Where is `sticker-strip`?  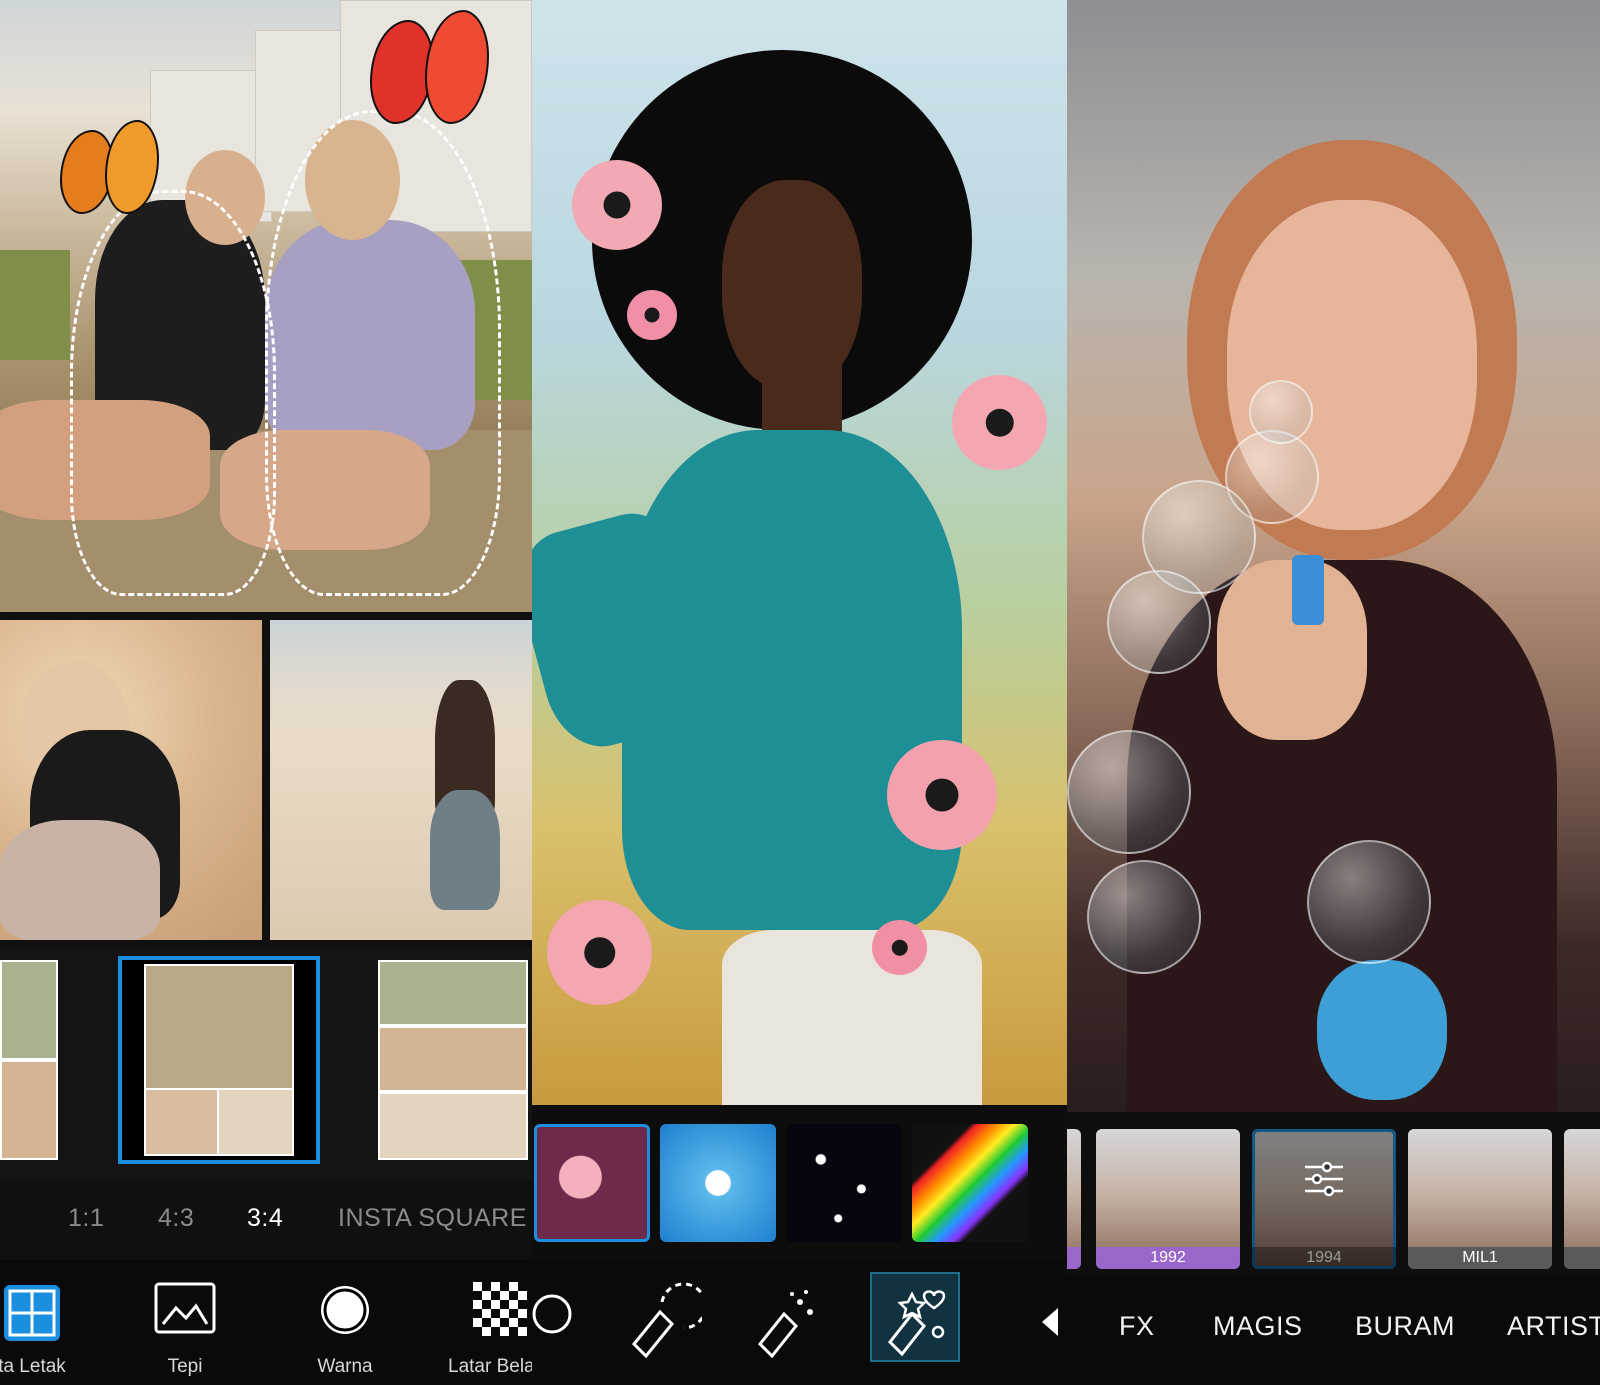 sticker-strip is located at coordinates (799, 1182).